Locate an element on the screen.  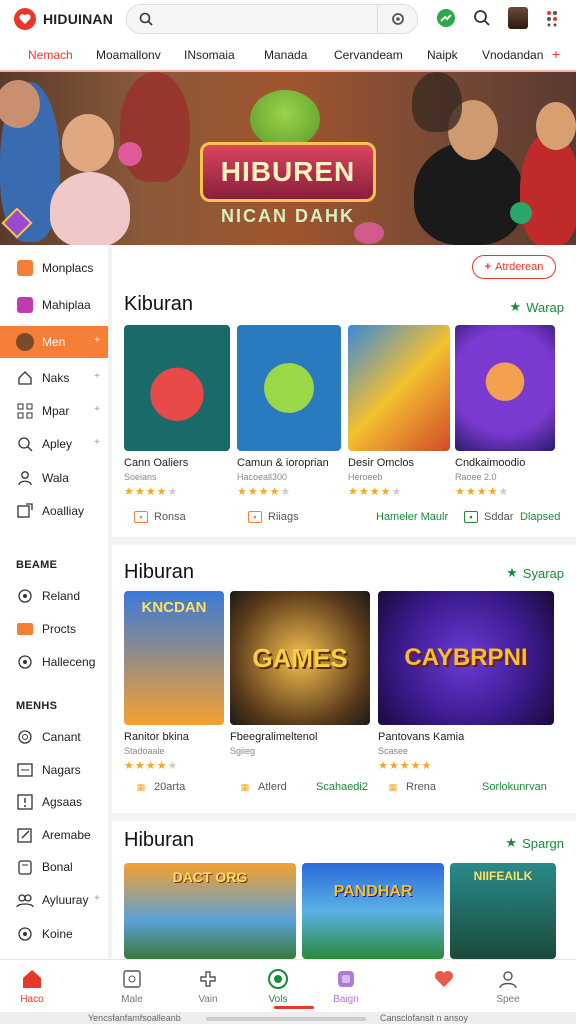
game-subtitle: Stadoaale is located at coordinates (144, 751).